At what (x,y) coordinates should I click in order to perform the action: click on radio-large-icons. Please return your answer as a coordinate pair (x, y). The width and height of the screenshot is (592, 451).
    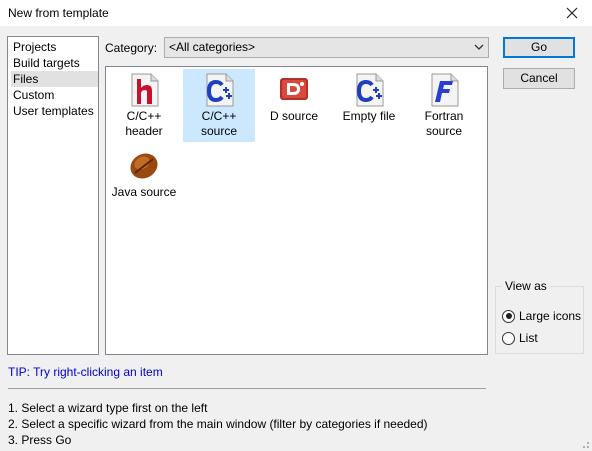
    Looking at the image, I should click on (508, 316).